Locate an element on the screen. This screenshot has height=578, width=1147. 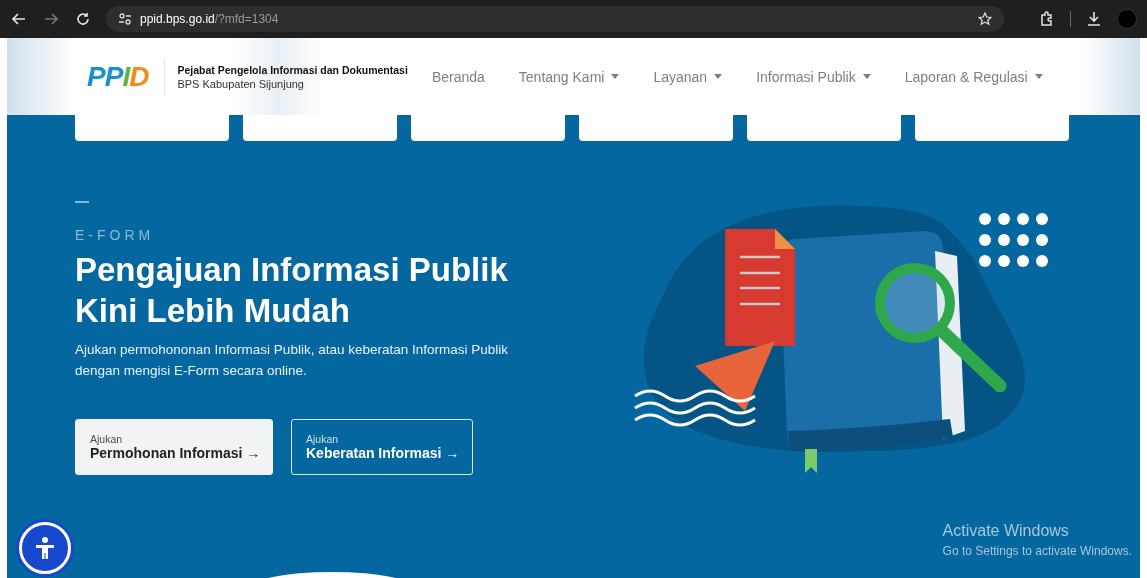
activation-notice-message: Go to Settings to activate Windows. is located at coordinates (1037, 551).